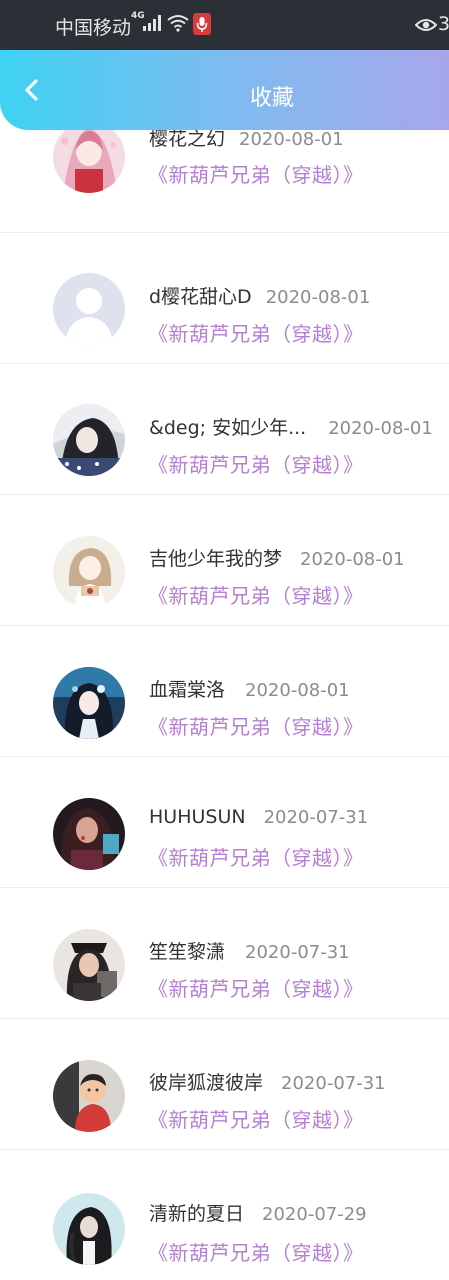 This screenshot has height=1280, width=449. I want to click on user-name: 吉他少年我的梦 2020-08-01, so click(277, 557).